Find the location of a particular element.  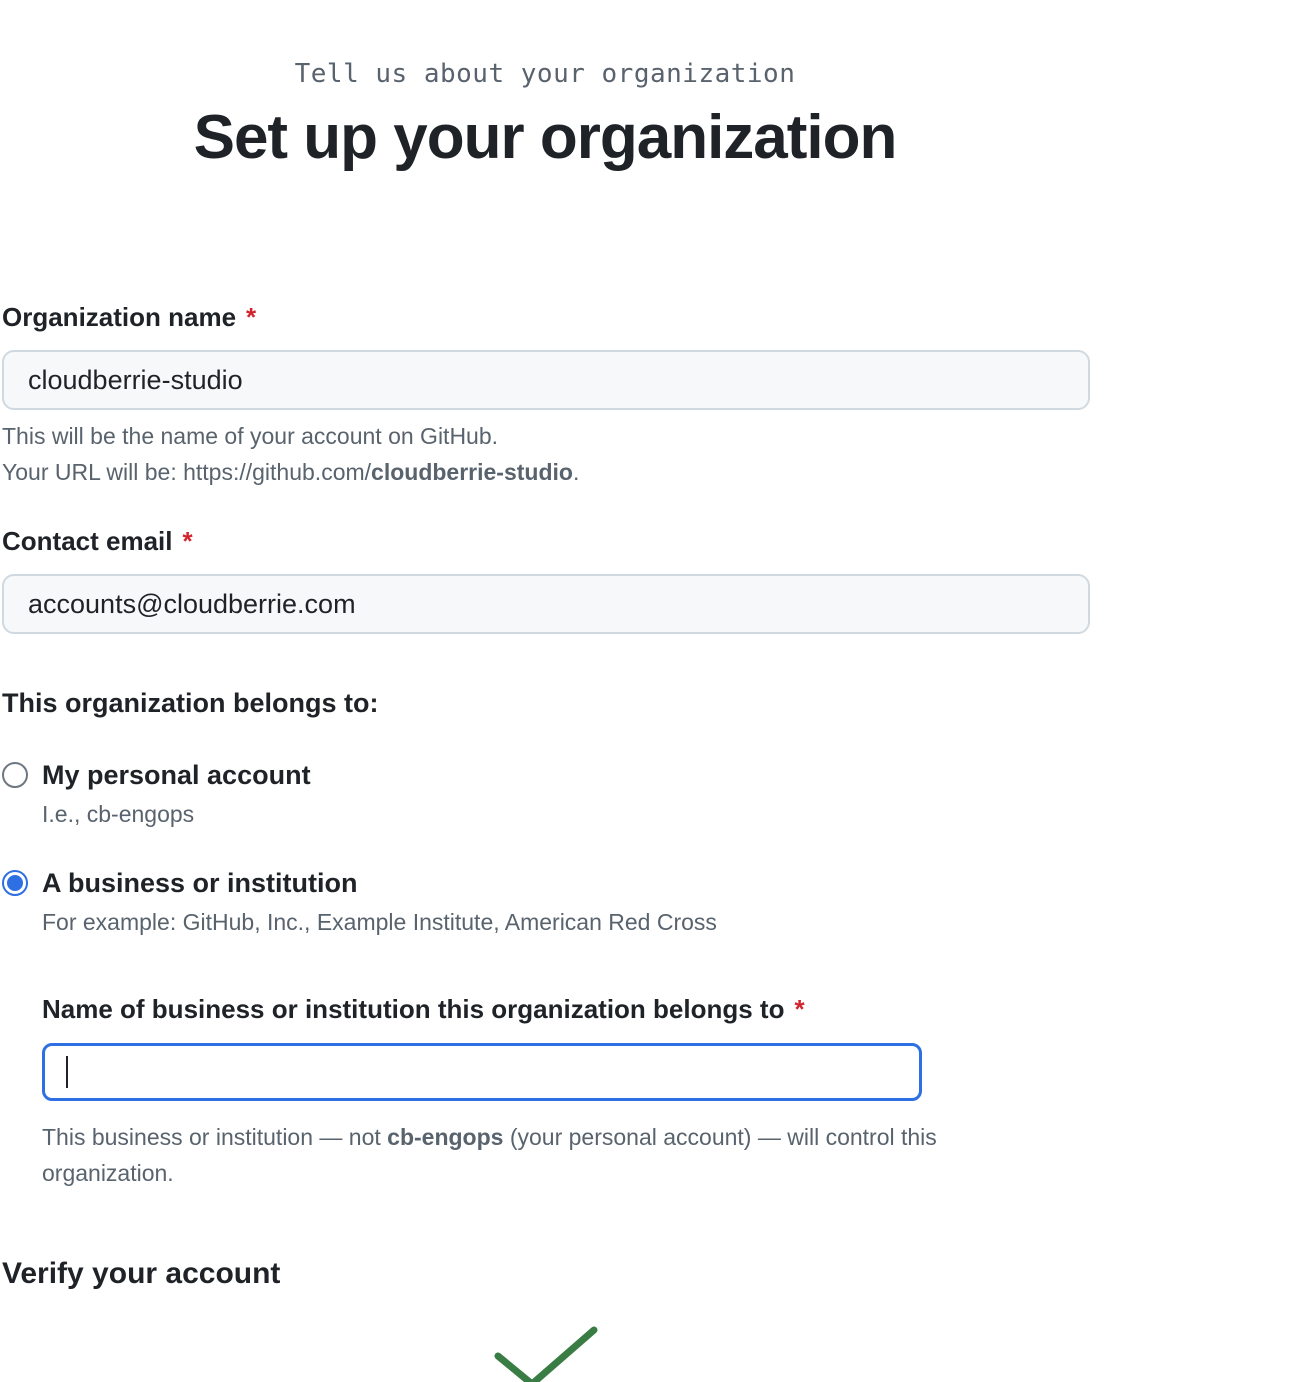

org-url-prefix: Your URL will be: https://github.com/ is located at coordinates (187, 472).